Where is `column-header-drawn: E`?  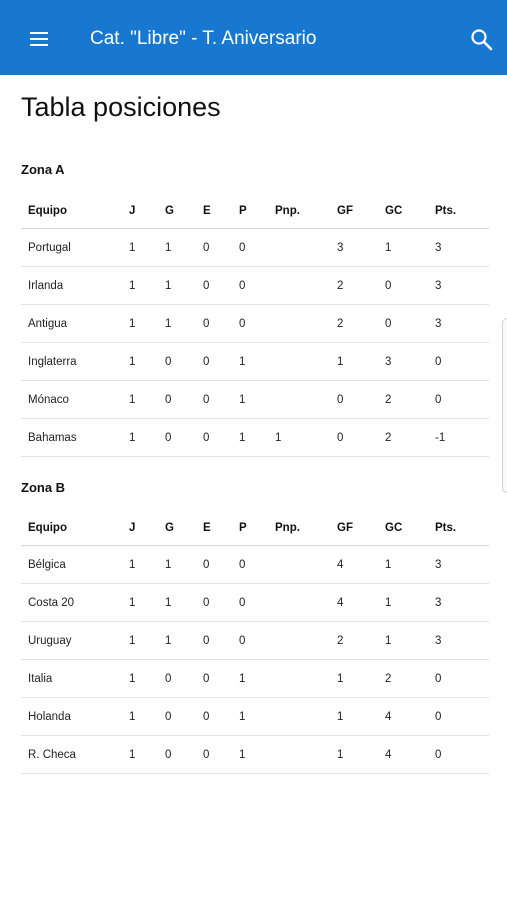 column-header-drawn: E is located at coordinates (207, 527).